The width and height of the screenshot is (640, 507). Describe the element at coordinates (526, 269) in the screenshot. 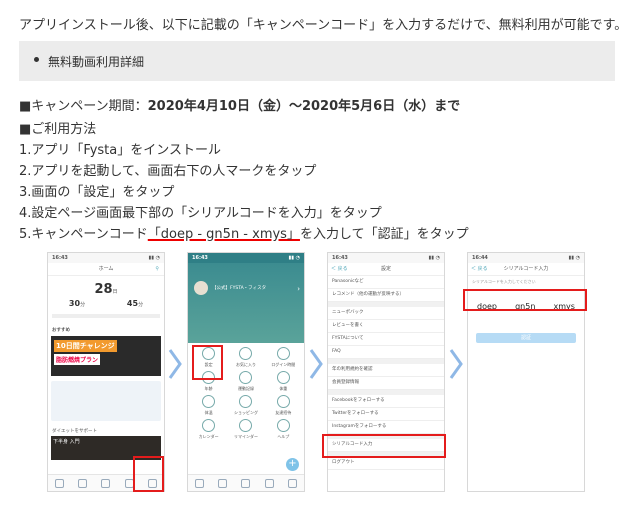

I see `serial-header: ＜ 戻る シリアルコード入力` at that location.